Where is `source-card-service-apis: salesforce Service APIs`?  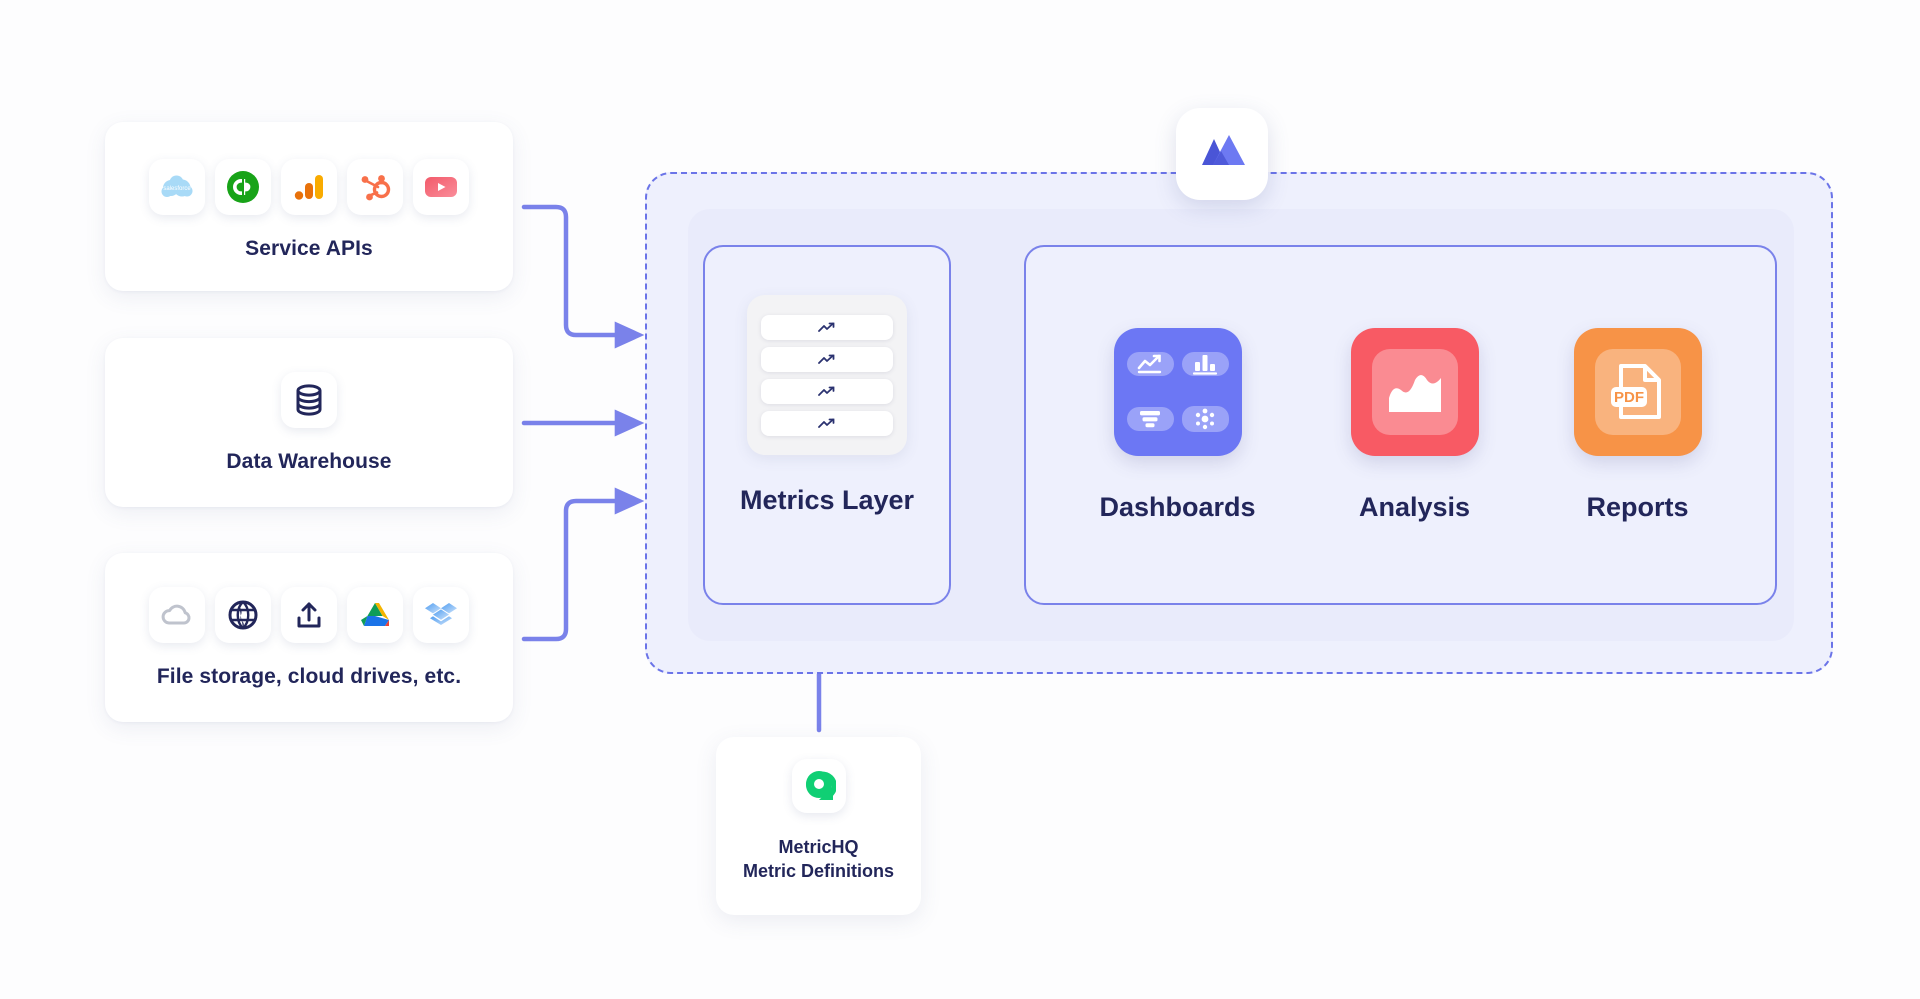
source-card-service-apis: salesforce Service APIs is located at coordinates (309, 206).